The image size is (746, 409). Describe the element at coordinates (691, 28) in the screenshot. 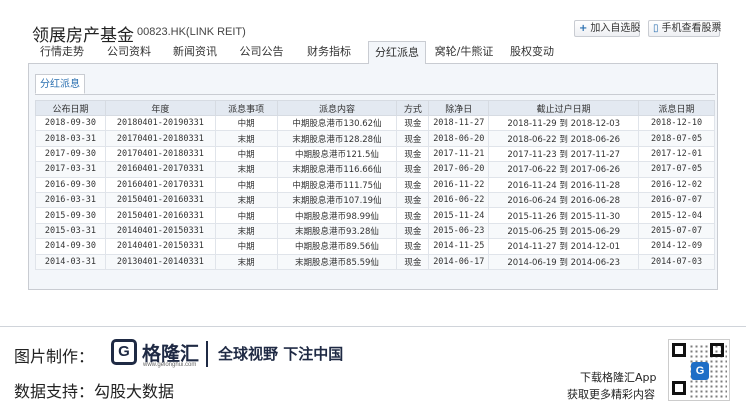

I see `mobile-view-label: 手机查看股票` at that location.